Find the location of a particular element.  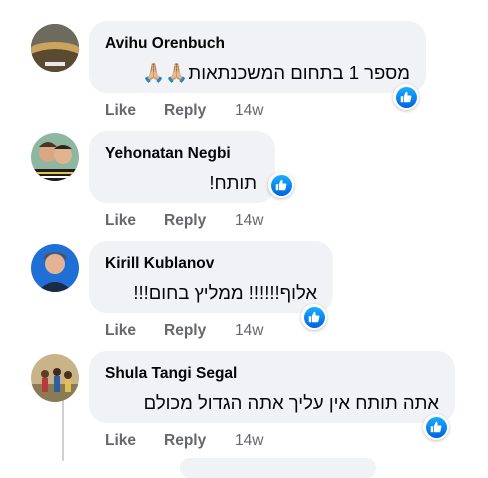

comment-bubble: Yehonatan Negbi תותח! is located at coordinates (182, 167).